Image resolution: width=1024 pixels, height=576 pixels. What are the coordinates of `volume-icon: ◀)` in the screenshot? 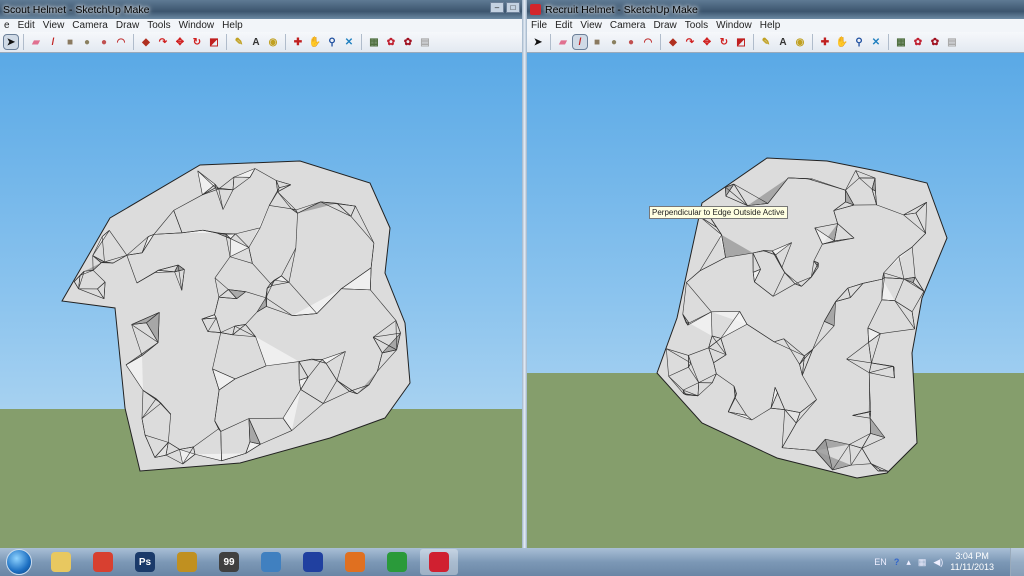 It's located at (938, 562).